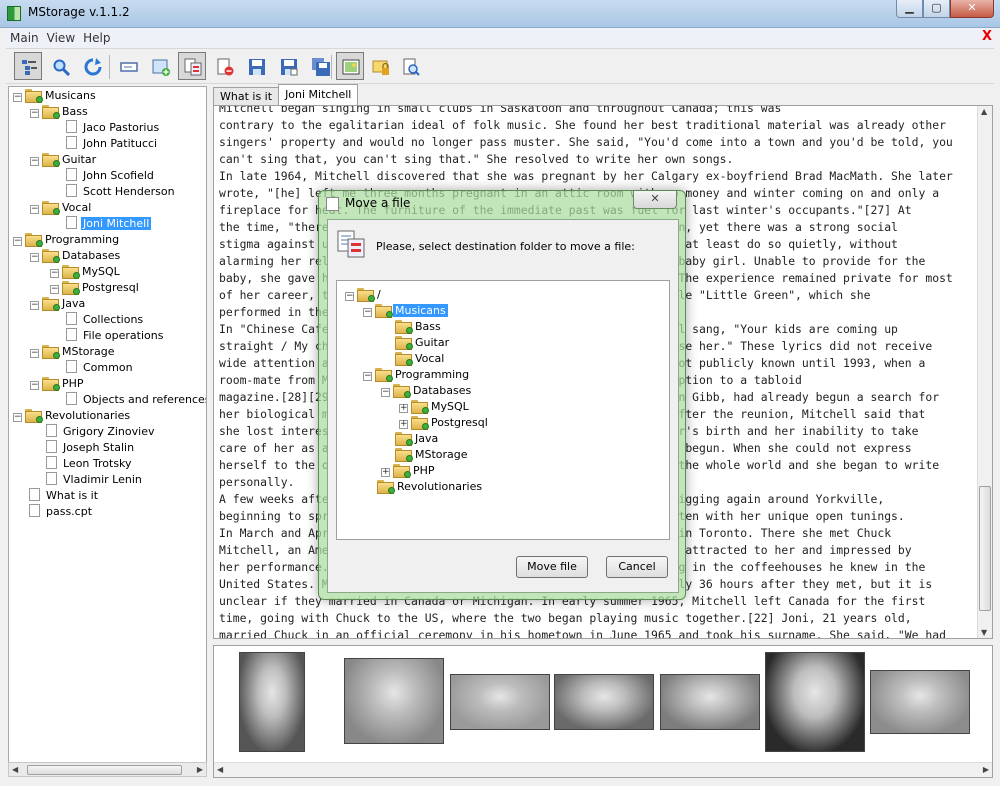 The image size is (1000, 786). I want to click on tree-item: File operations, so click(107, 336).